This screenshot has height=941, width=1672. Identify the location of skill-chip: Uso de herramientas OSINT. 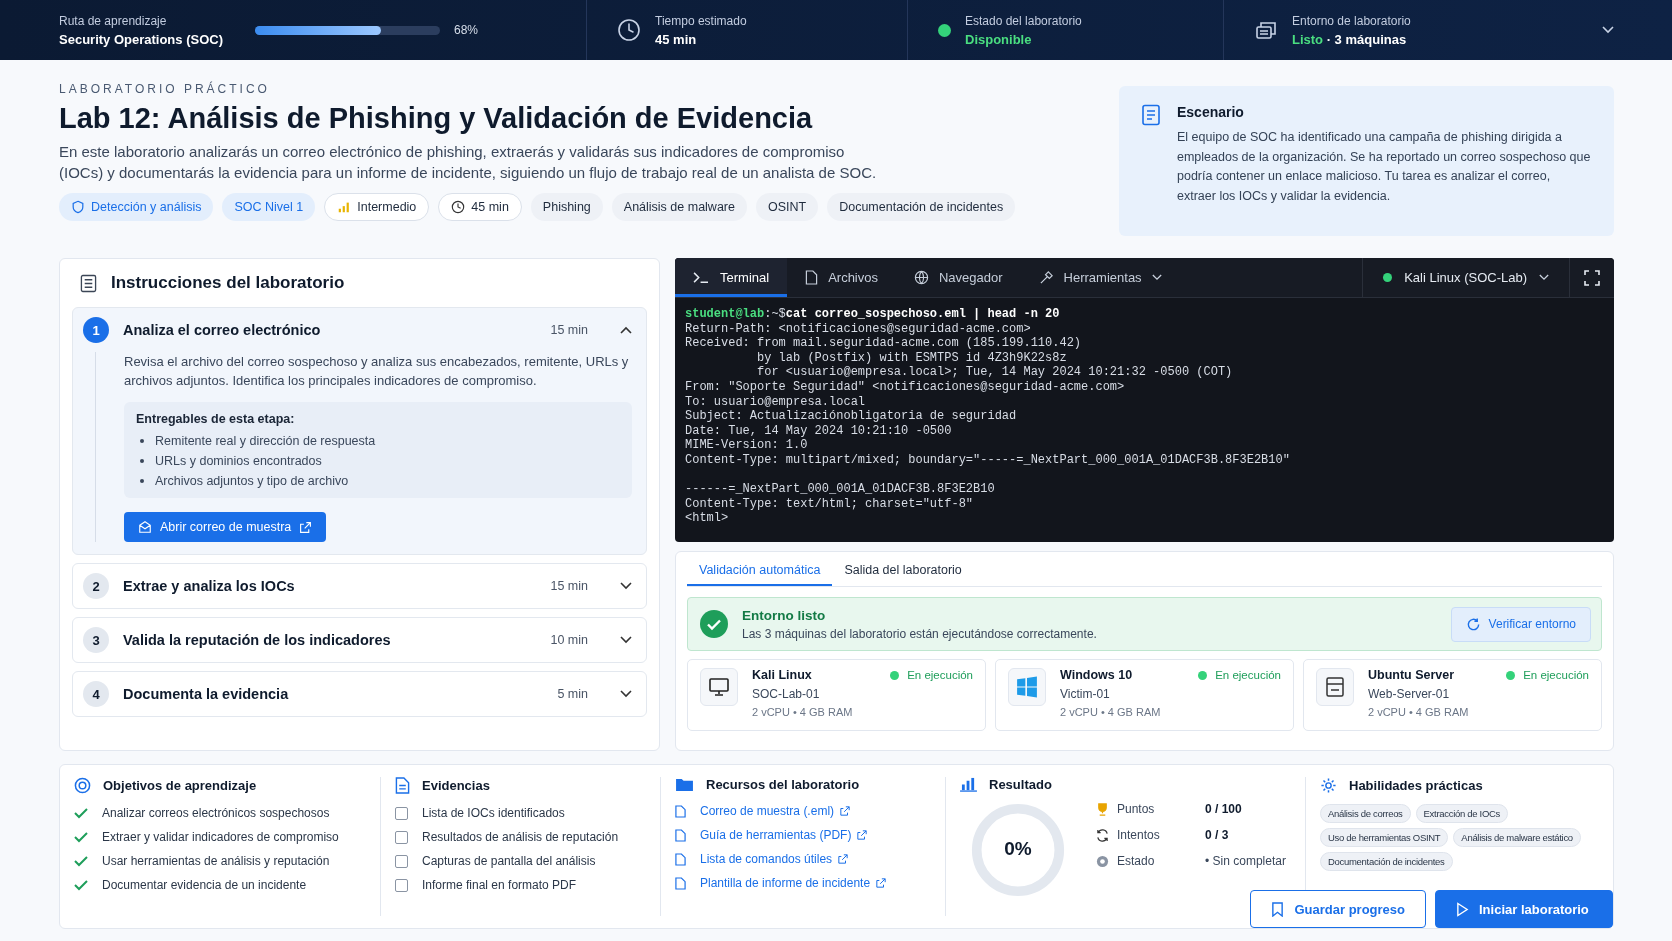
(1384, 837).